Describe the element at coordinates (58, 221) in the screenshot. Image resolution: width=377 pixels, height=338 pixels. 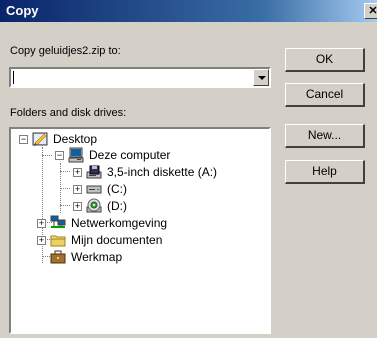
I see `network-icon` at that location.